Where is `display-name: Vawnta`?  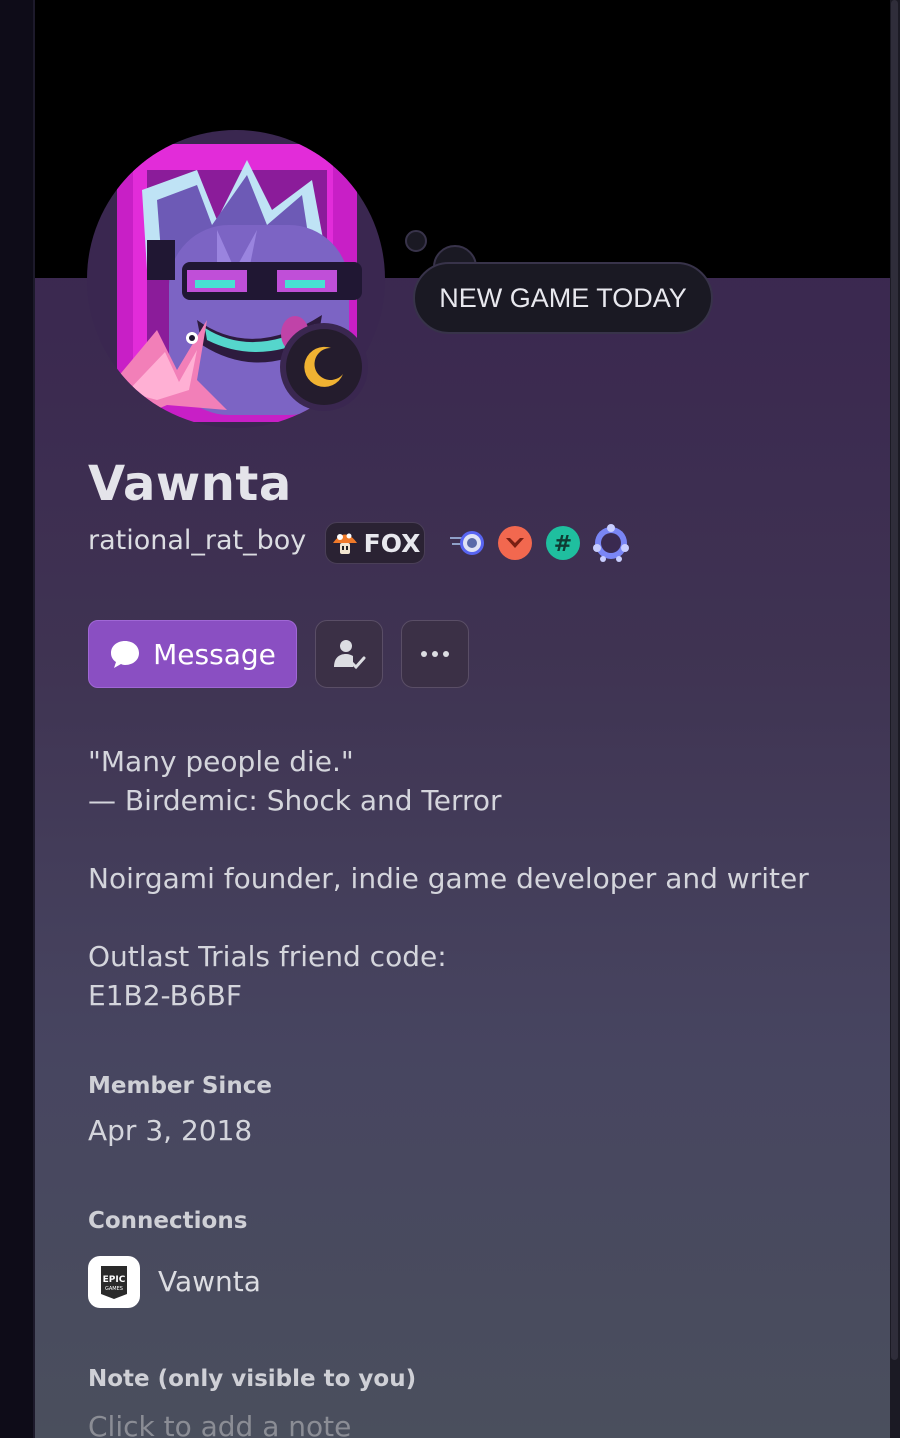
display-name: Vawnta is located at coordinates (190, 484).